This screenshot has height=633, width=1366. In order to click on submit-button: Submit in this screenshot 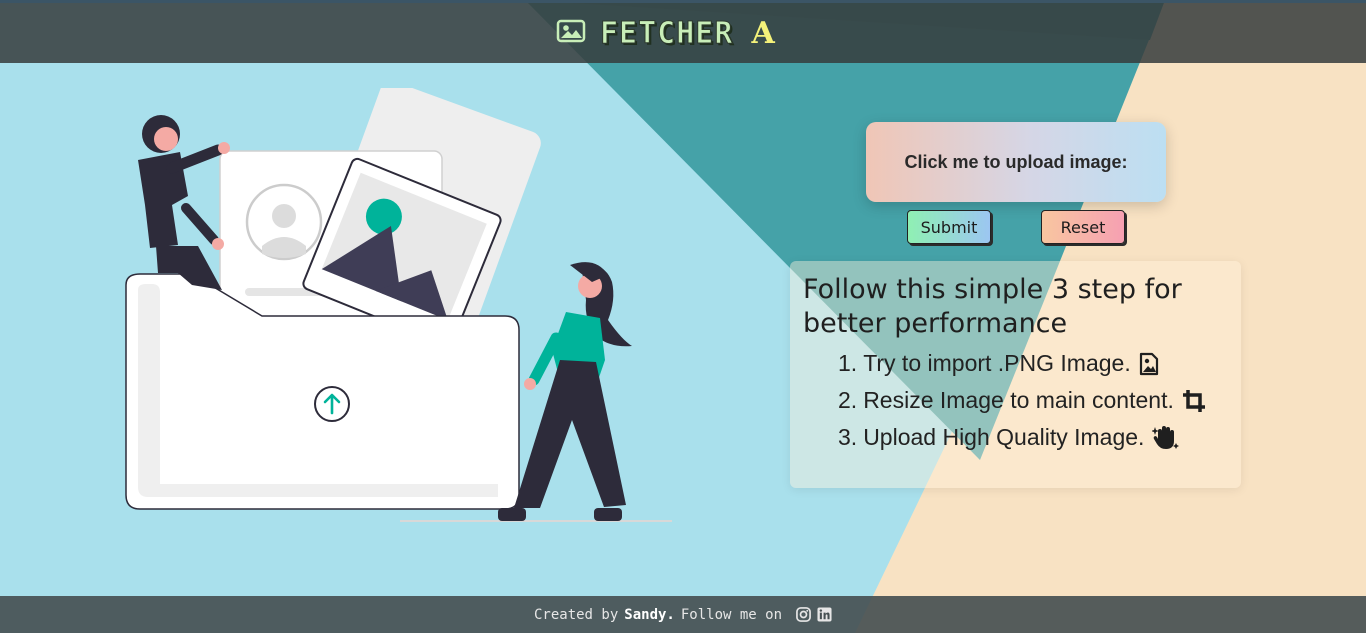, I will do `click(949, 227)`.